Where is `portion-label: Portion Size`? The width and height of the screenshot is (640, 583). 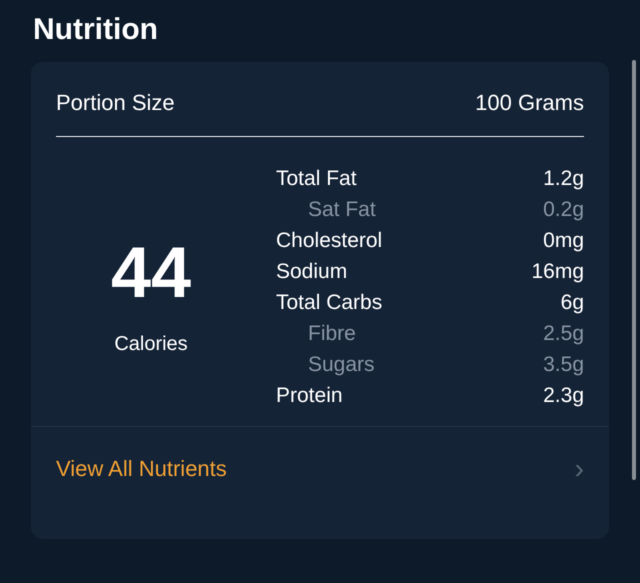
portion-label: Portion Size is located at coordinates (115, 103).